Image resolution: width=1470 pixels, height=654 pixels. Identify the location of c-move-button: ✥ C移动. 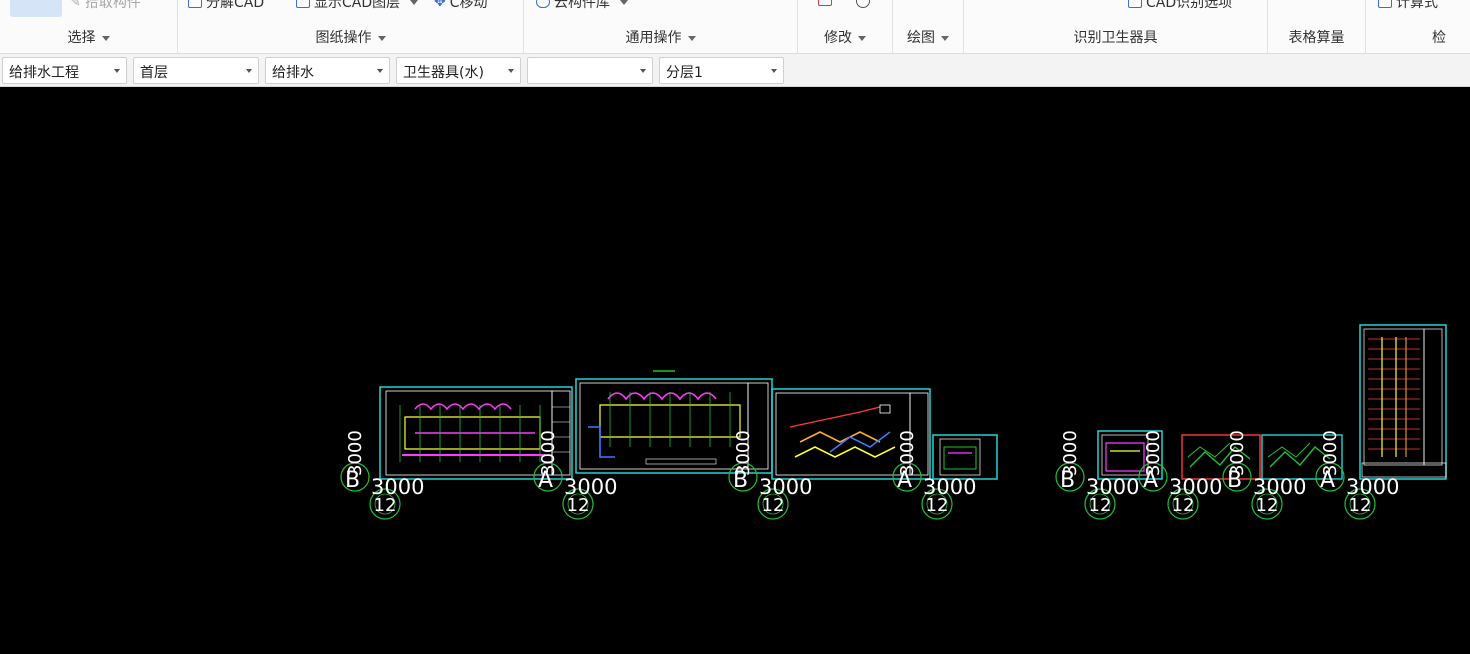
(461, 6).